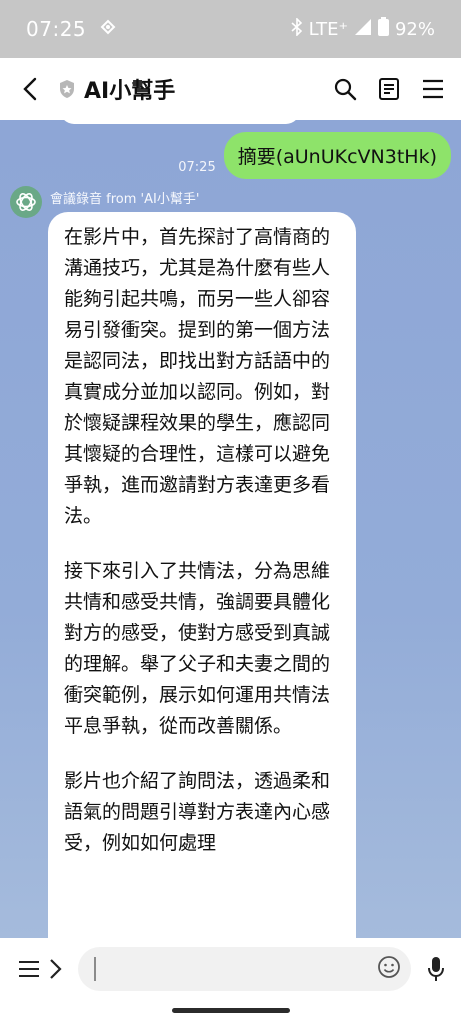  What do you see at coordinates (30, 89) in the screenshot?
I see `chevron-left-icon` at bounding box center [30, 89].